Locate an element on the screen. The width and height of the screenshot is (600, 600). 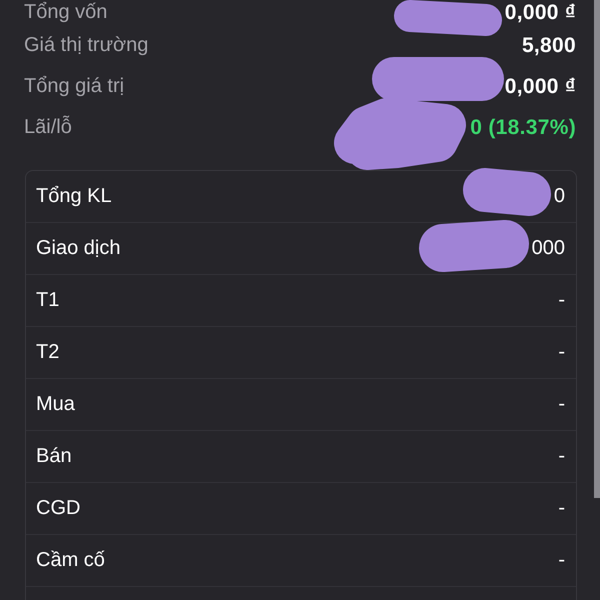
field-value: 0 (18.37%) is located at coordinates (523, 128).